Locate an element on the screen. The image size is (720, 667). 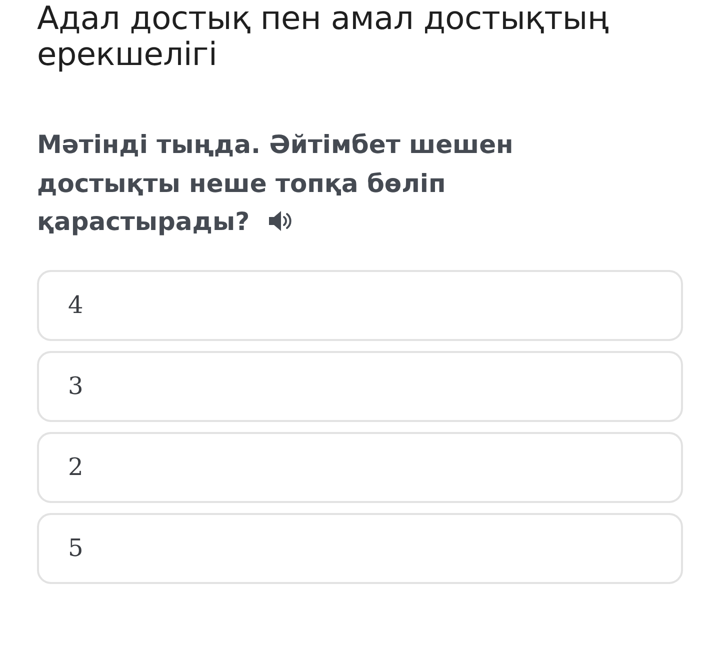
answer-option: 4 is located at coordinates (360, 305).